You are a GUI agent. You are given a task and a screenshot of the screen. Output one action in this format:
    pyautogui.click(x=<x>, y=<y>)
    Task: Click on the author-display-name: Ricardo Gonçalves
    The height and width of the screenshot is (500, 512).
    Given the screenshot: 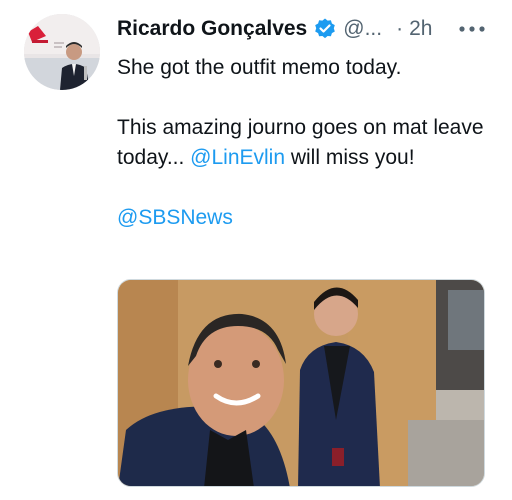 What is the action you would take?
    pyautogui.click(x=212, y=29)
    